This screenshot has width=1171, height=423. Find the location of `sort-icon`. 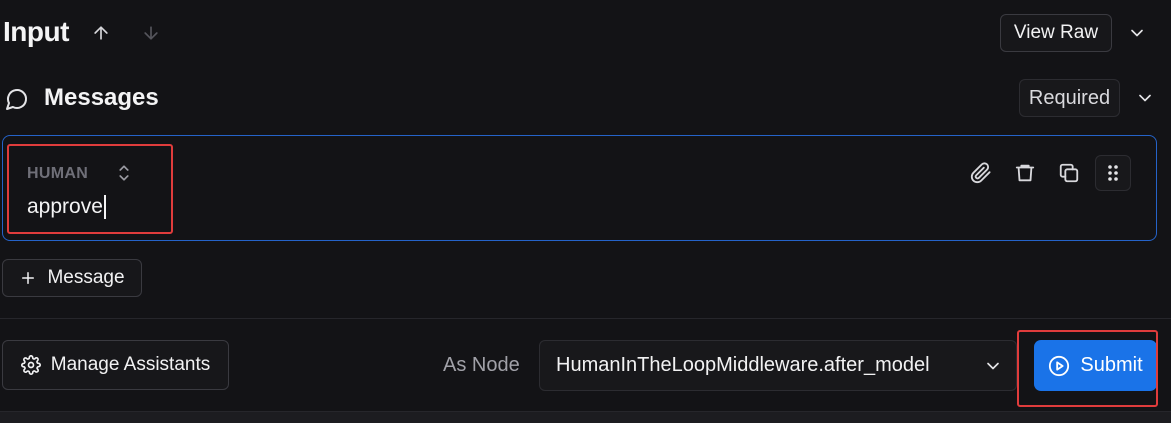

sort-icon is located at coordinates (124, 173).